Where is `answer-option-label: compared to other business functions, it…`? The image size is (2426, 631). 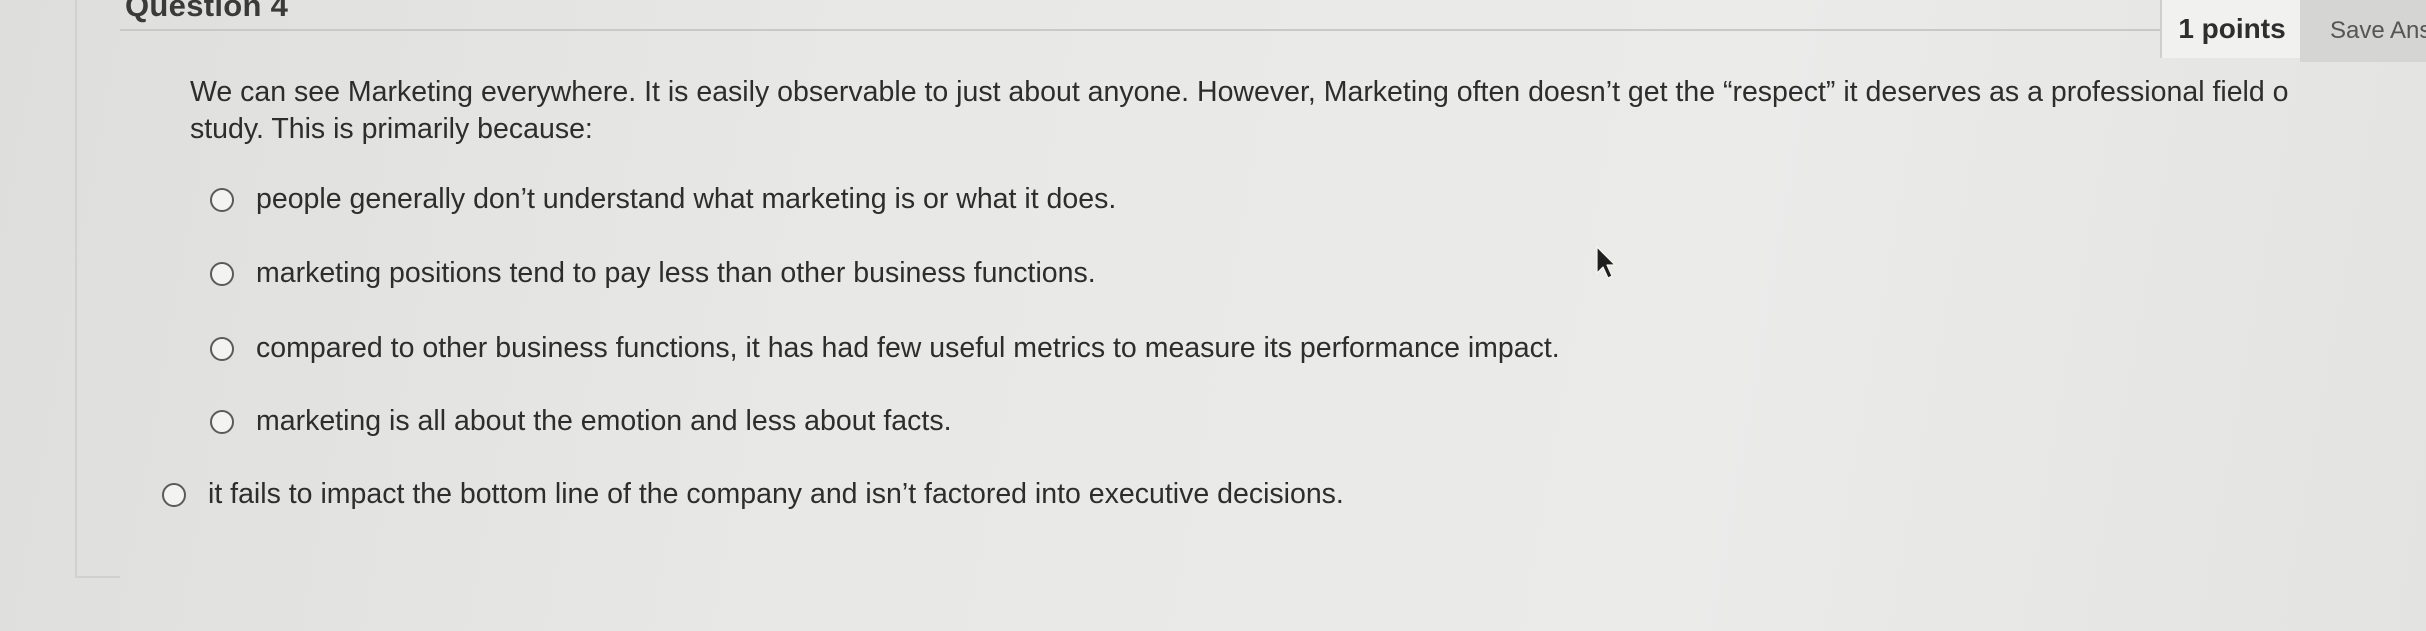
answer-option-label: compared to other business functions, it… is located at coordinates (908, 348).